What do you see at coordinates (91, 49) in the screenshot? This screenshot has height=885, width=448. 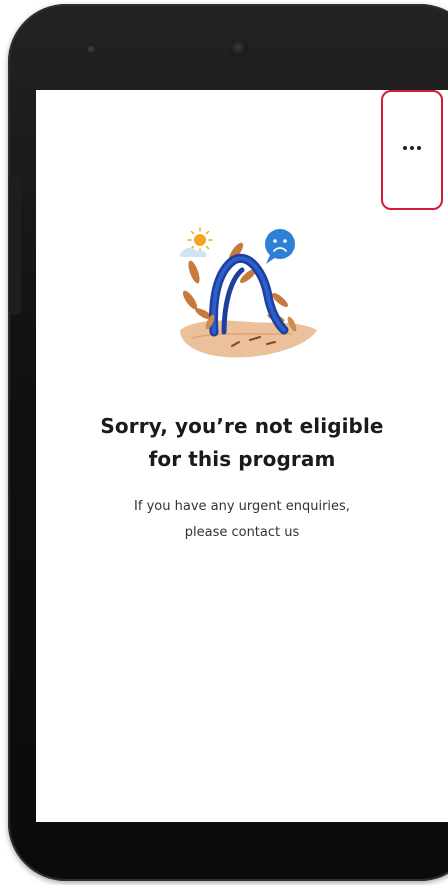 I see `speaker-dot` at bounding box center [91, 49].